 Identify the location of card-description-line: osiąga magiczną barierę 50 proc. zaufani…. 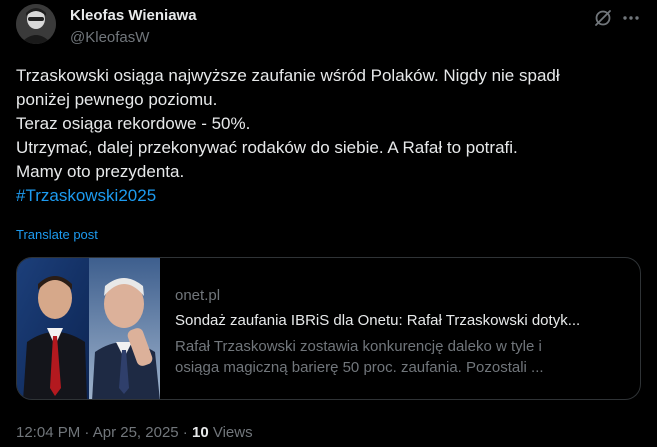
(359, 367).